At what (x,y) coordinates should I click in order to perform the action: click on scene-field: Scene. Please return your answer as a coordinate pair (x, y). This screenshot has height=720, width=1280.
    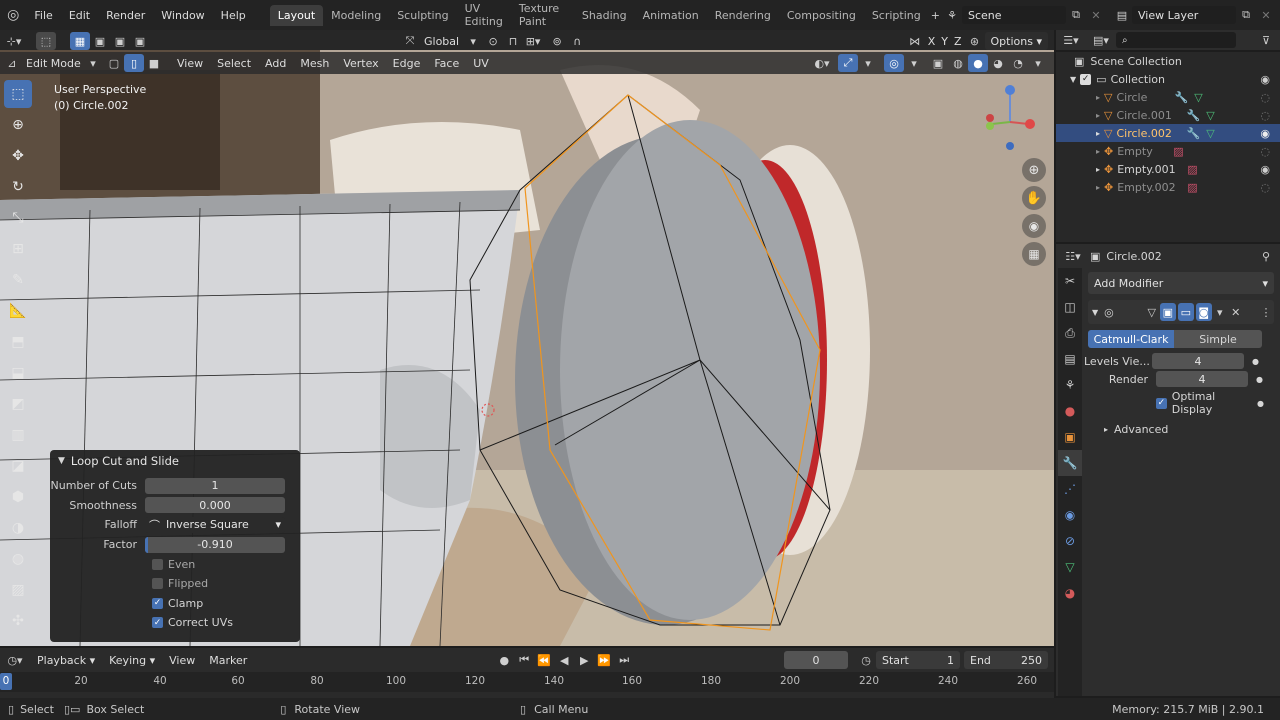
    Looking at the image, I should click on (1014, 15).